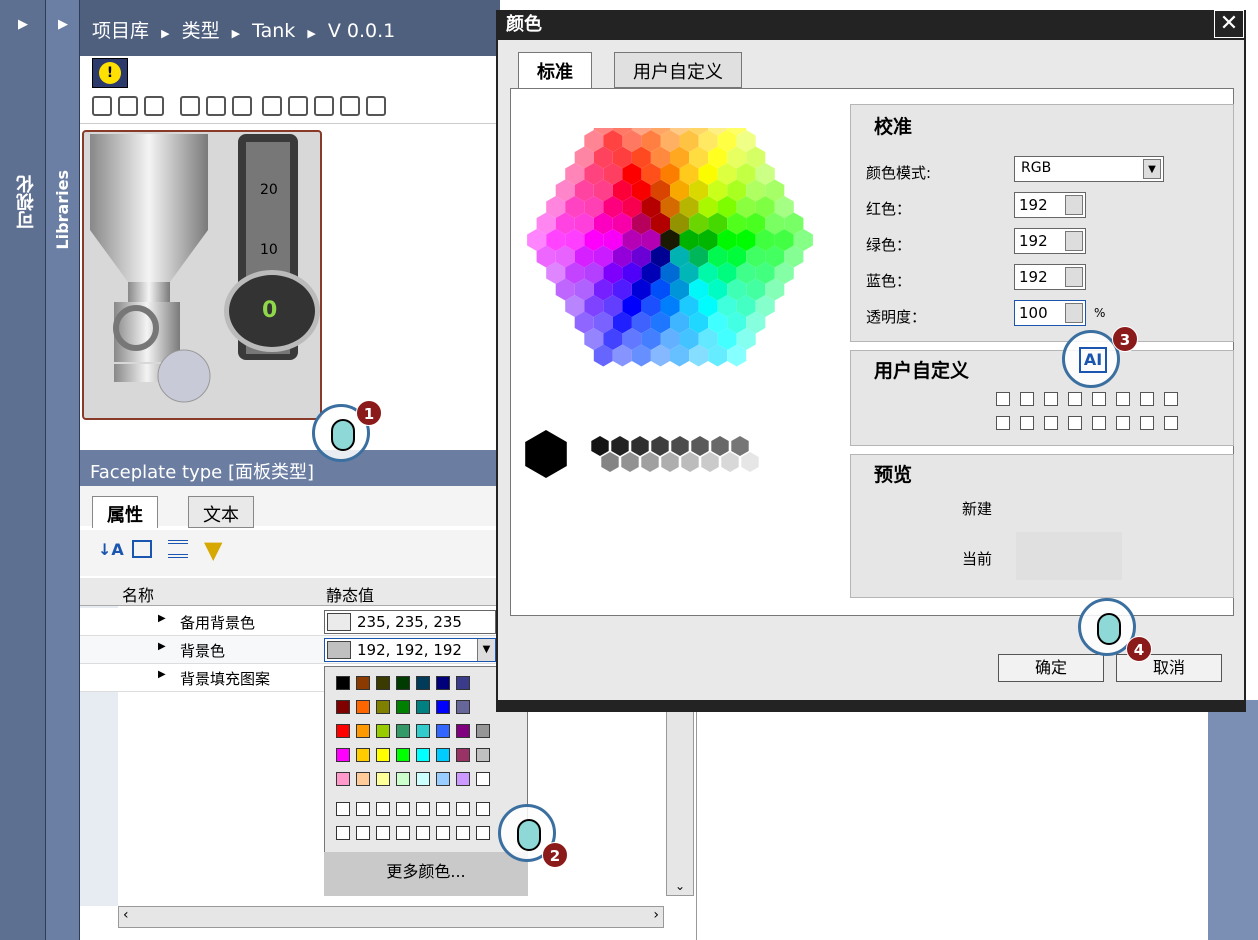  Describe the element at coordinates (126, 915) in the screenshot. I see `scroll-left-icon: ‹` at that location.